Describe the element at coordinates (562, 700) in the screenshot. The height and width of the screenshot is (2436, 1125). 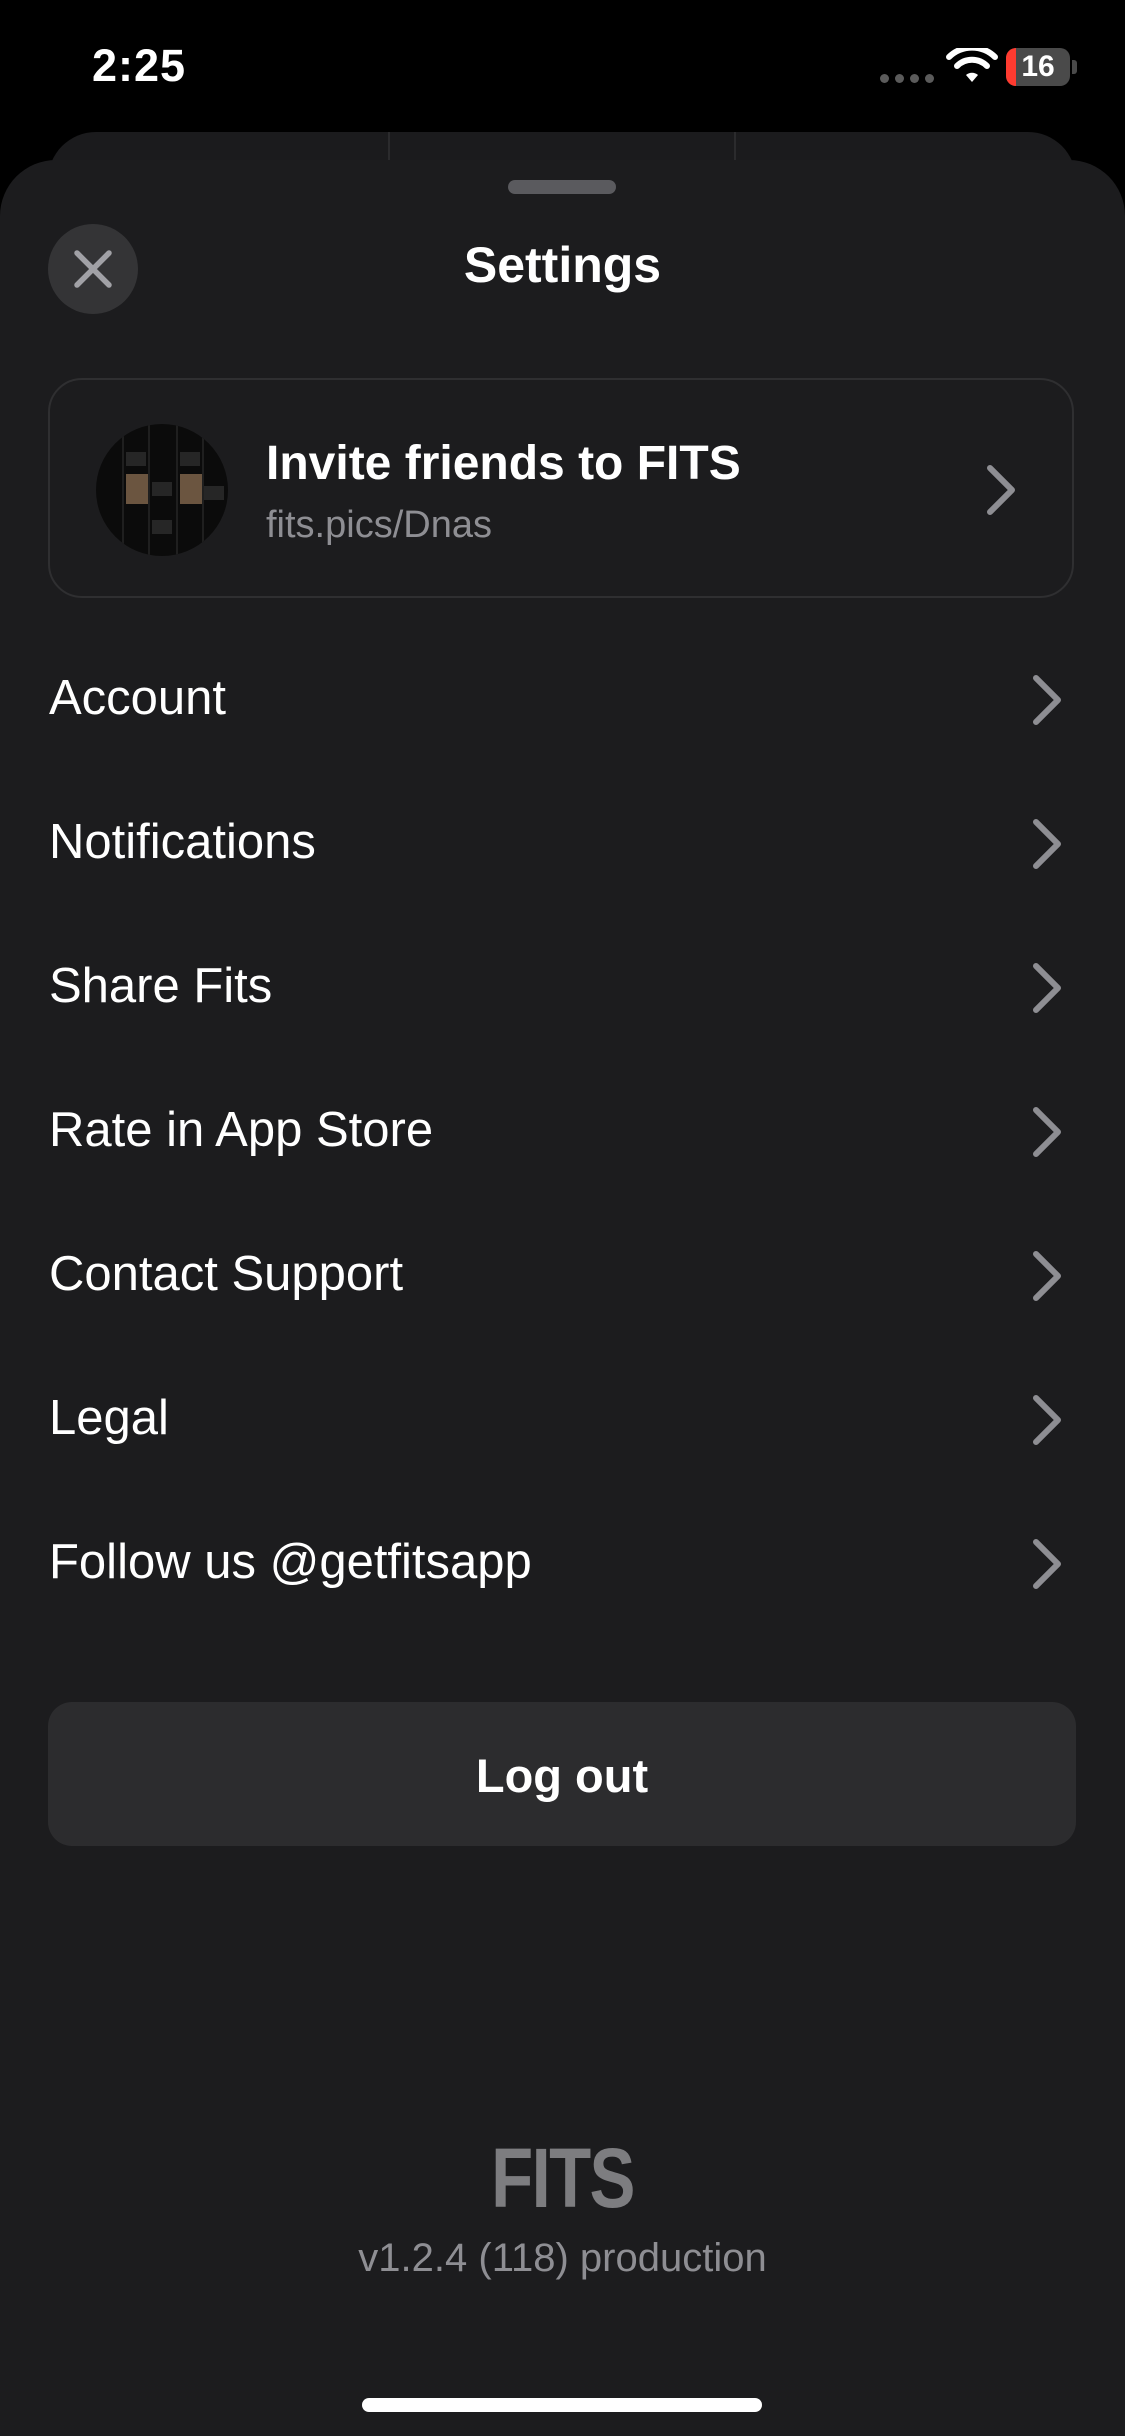
I see `menu-item-account: Account` at that location.